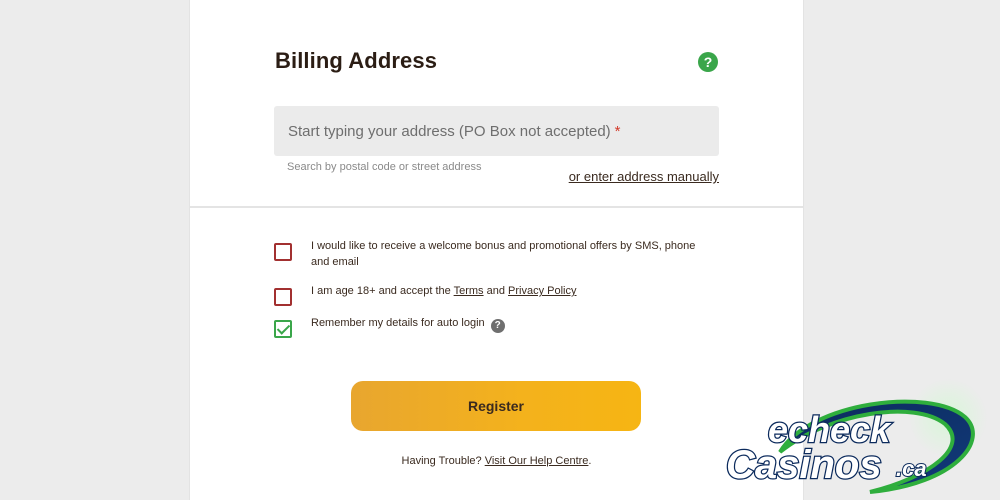 Image resolution: width=1000 pixels, height=500 pixels. What do you see at coordinates (617, 131) in the screenshot?
I see `required-marker: *` at bounding box center [617, 131].